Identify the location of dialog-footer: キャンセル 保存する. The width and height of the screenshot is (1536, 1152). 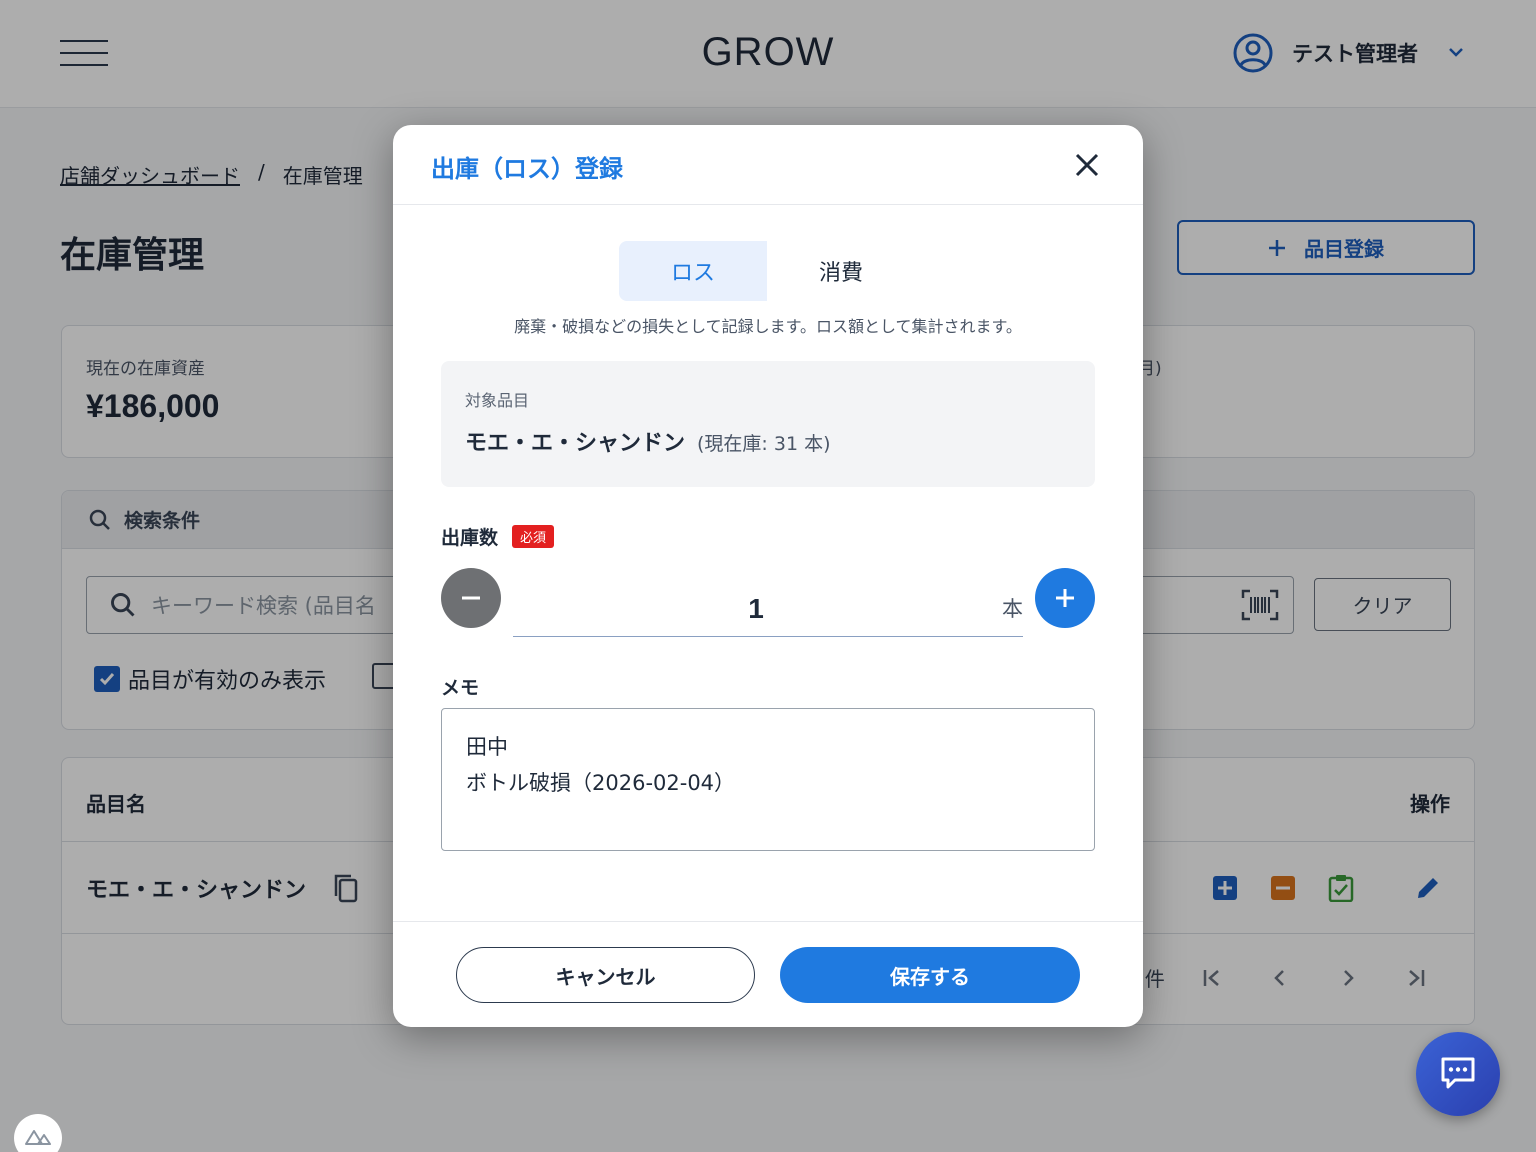
(768, 974).